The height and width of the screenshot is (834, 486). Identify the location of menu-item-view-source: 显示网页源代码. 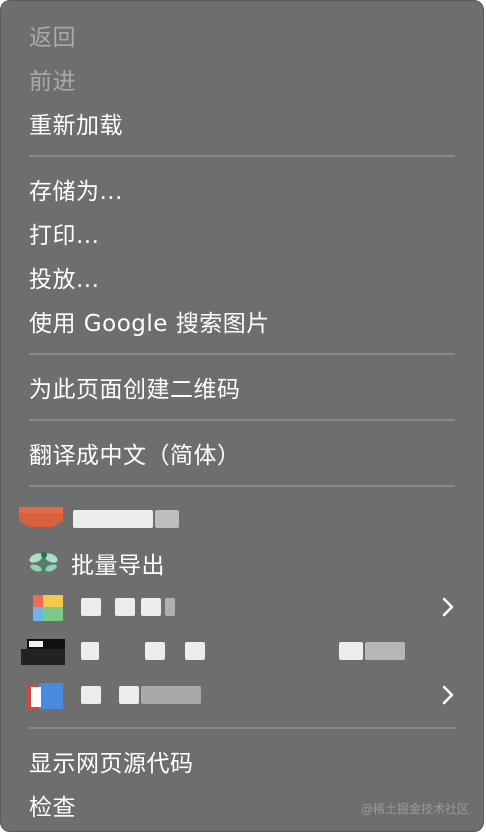
(242, 761).